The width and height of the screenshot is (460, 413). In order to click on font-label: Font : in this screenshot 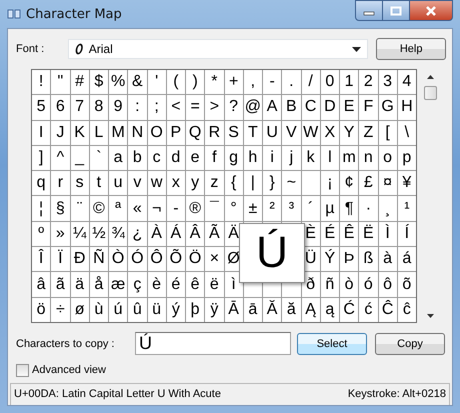, I will do `click(30, 49)`.